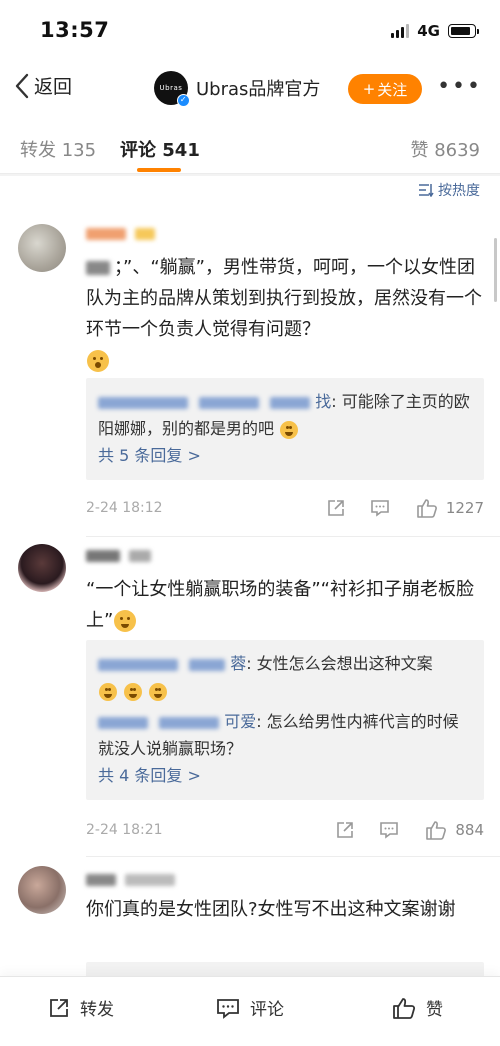 Image resolution: width=500 pixels, height=1046 pixels. I want to click on nav-bar: 返回 Ubras ✓ Ubras品牌官方 + 关注 •••, so click(250, 88).